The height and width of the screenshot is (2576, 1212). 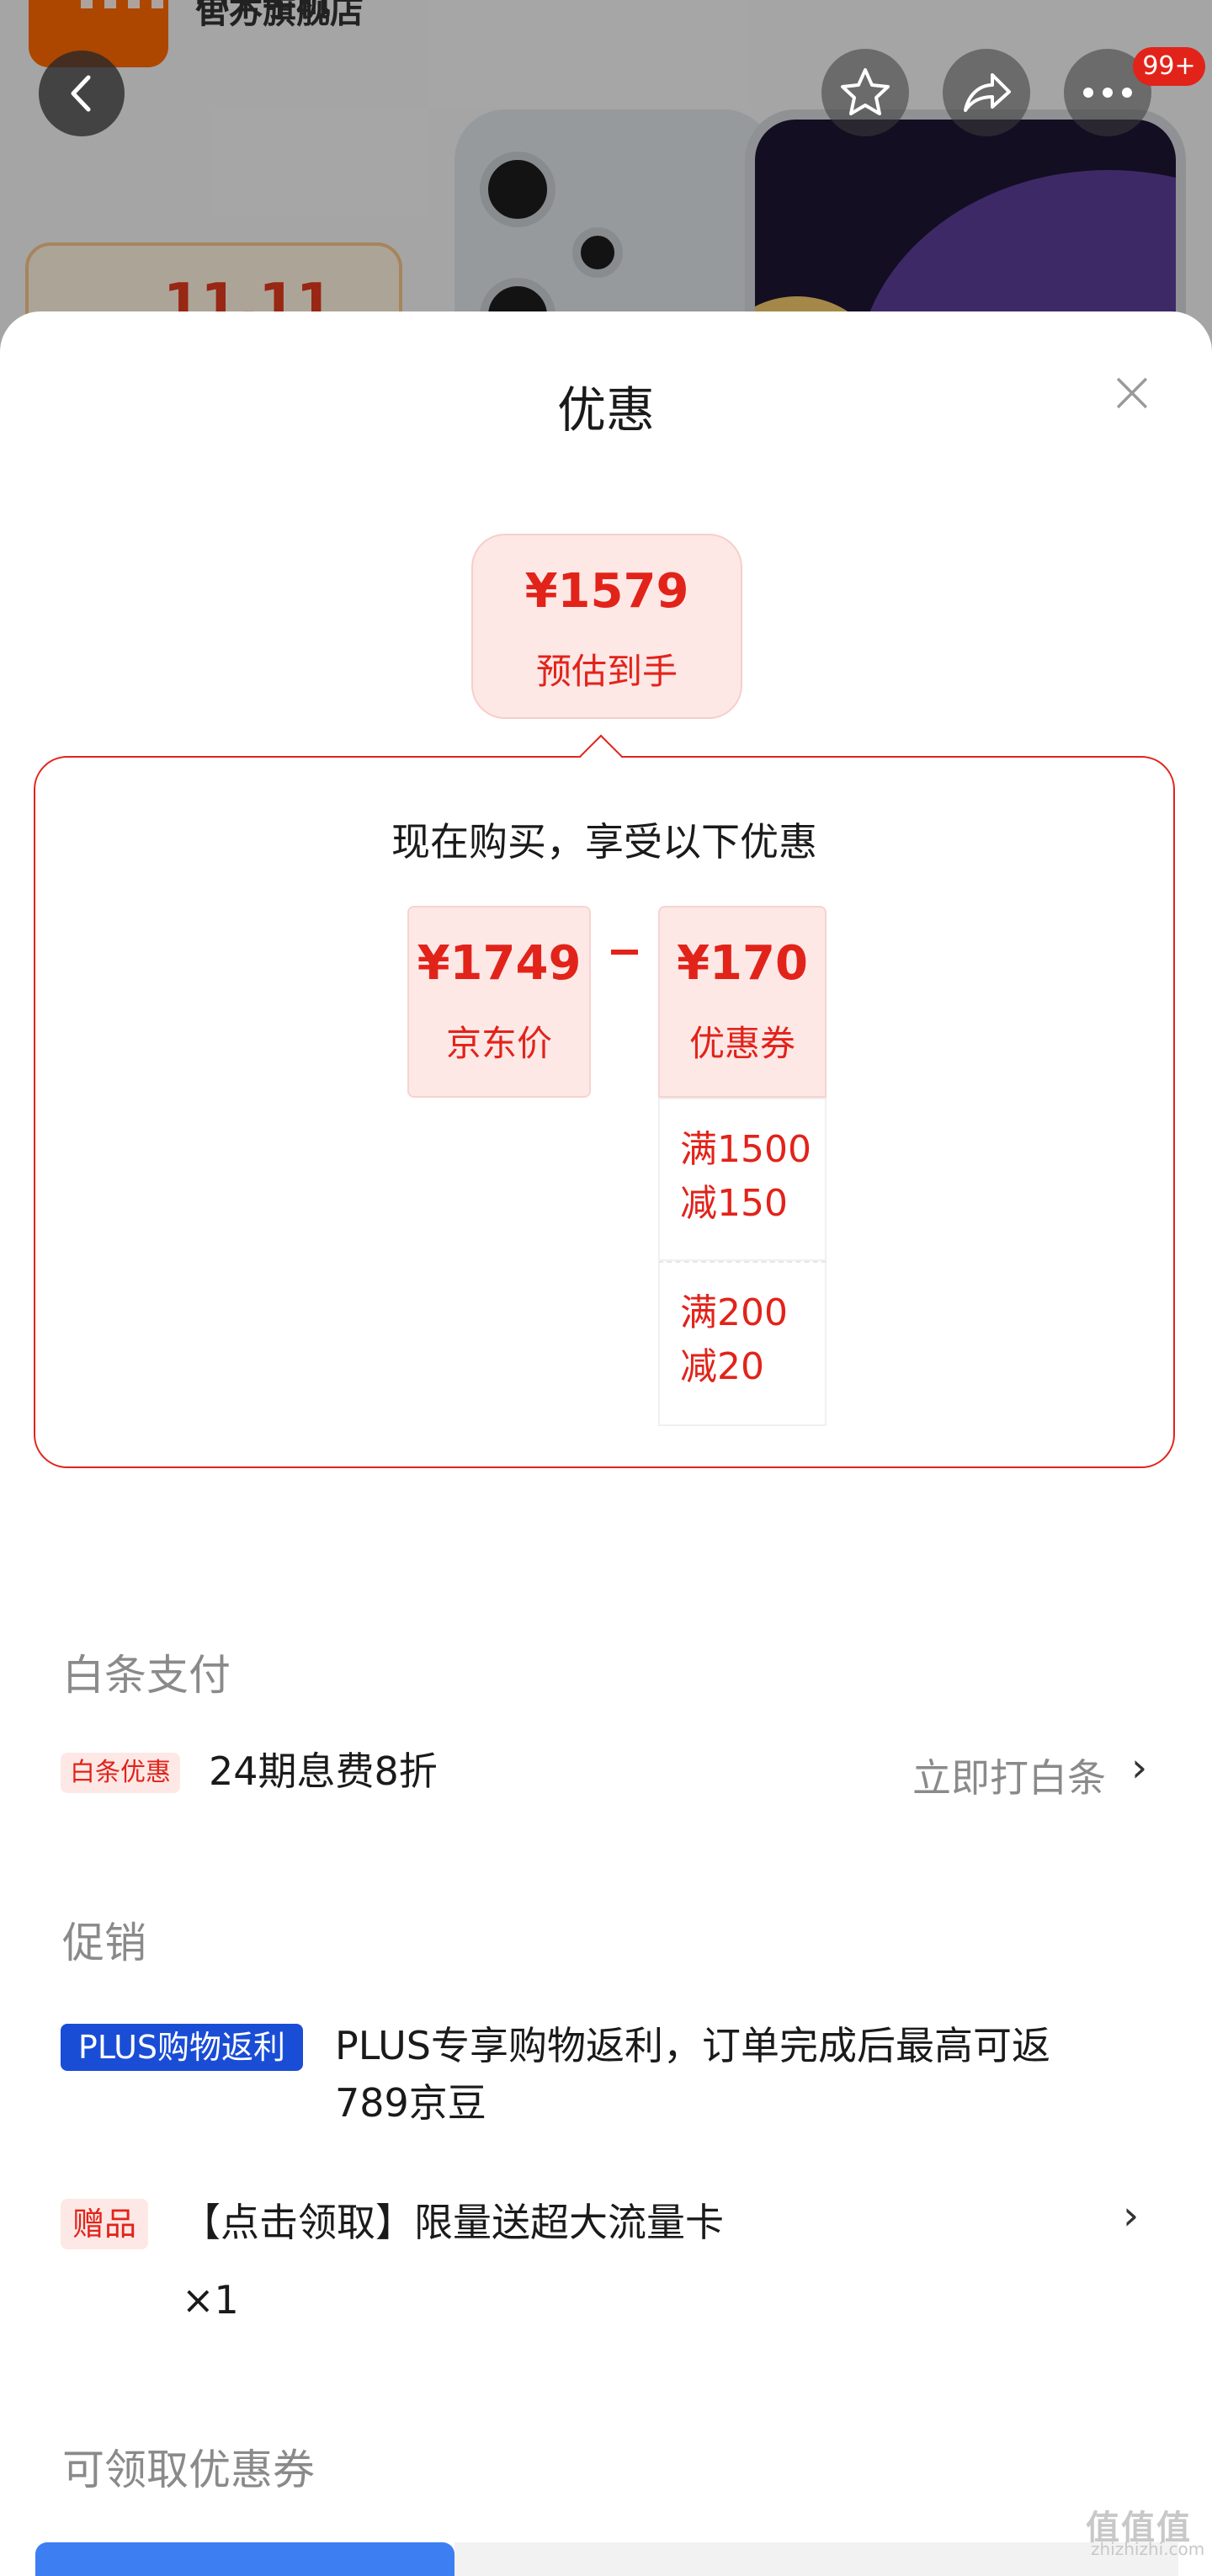 I want to click on product-page-background: 小米手机 官方旗舰店 11.11 99+, so click(x=606, y=177).